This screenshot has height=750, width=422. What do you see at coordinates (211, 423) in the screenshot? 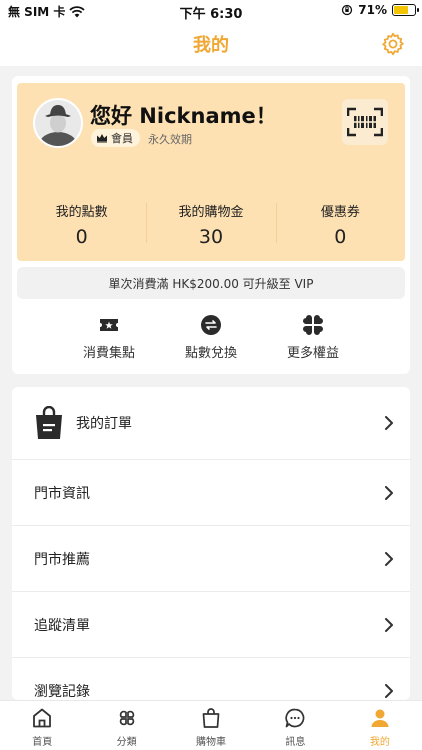
I see `menu-item-my-orders: 我的訂單` at bounding box center [211, 423].